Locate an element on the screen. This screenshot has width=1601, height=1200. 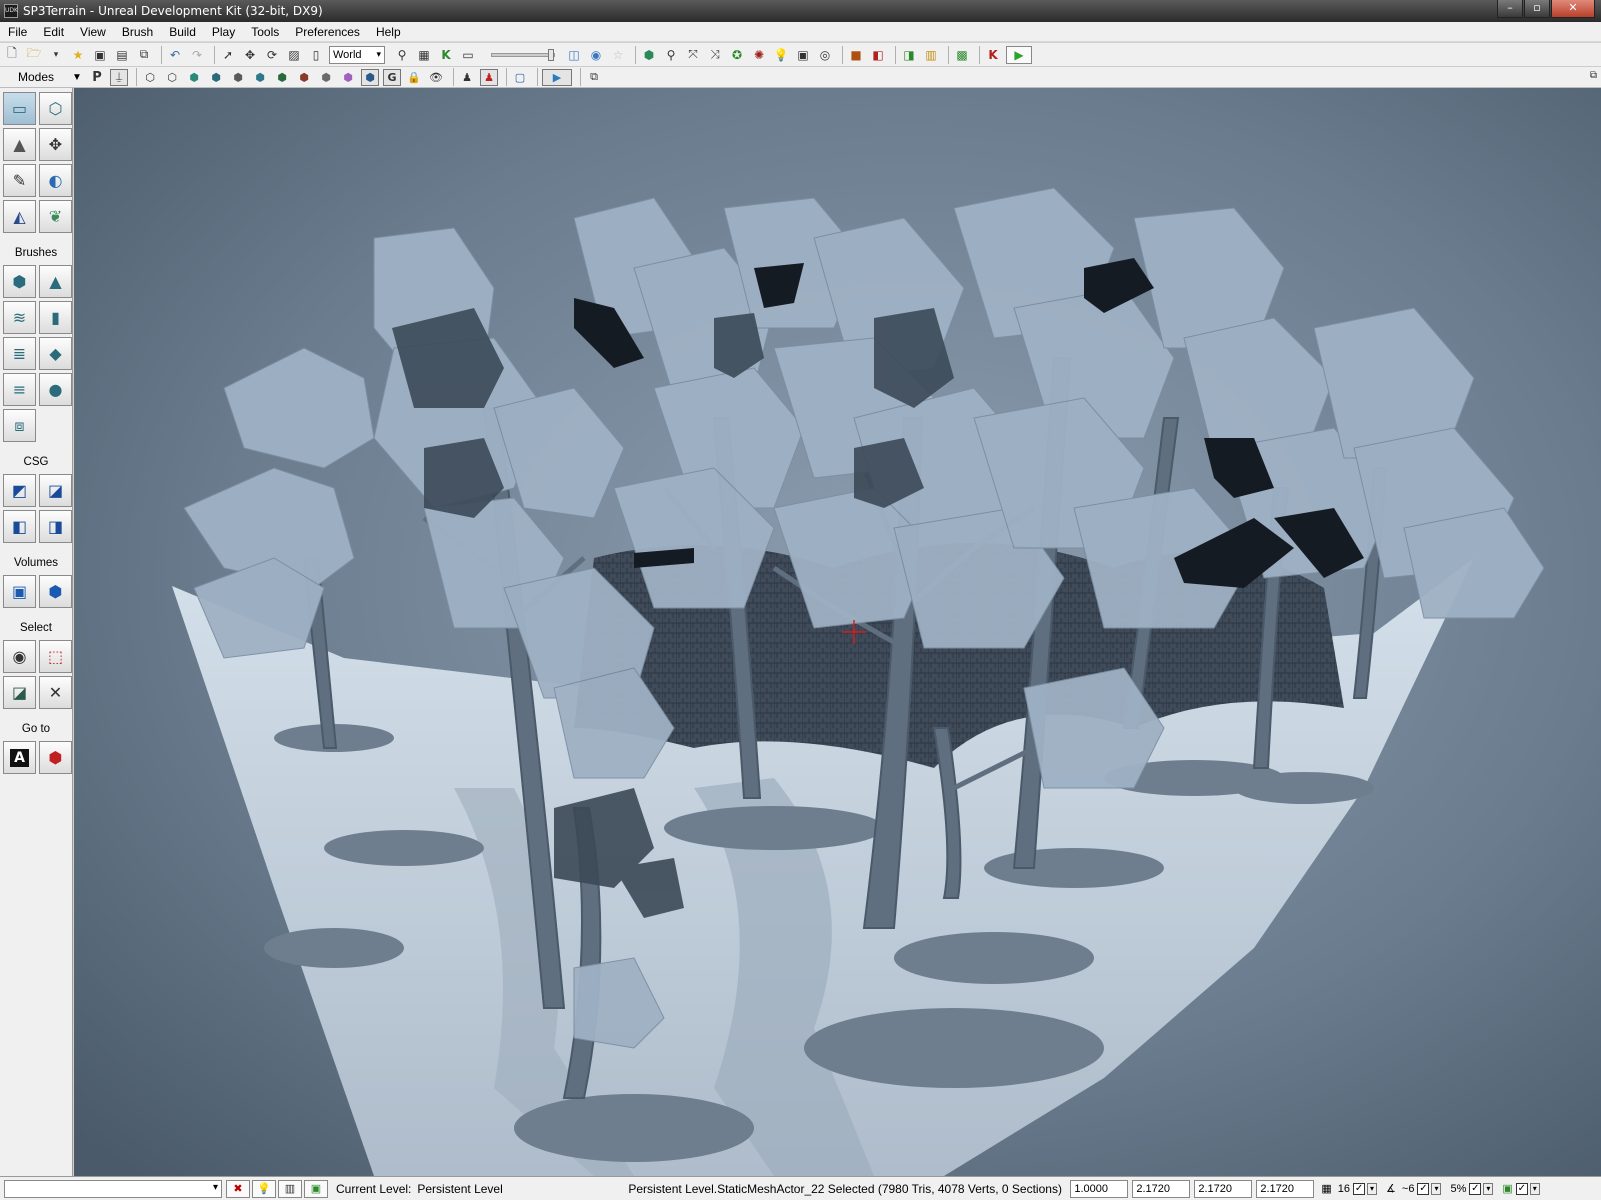
lighting-only-icon: ⬢ is located at coordinates (260, 77).